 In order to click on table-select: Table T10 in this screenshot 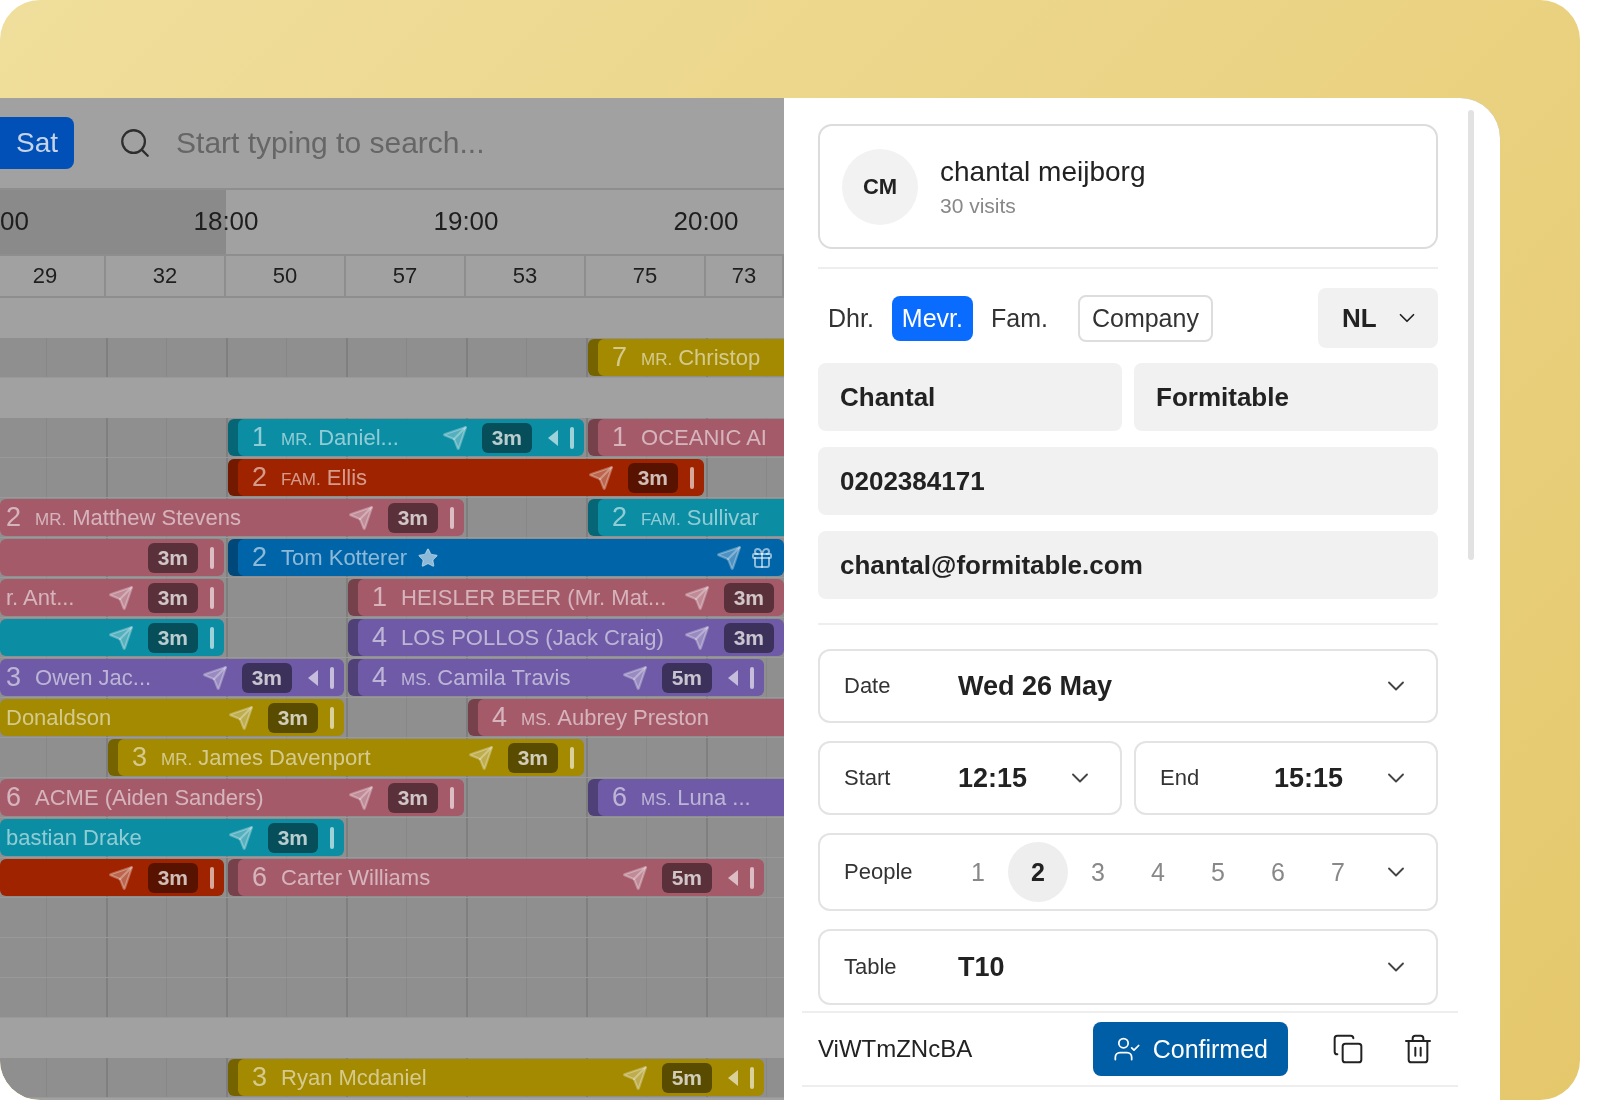, I will do `click(1128, 967)`.